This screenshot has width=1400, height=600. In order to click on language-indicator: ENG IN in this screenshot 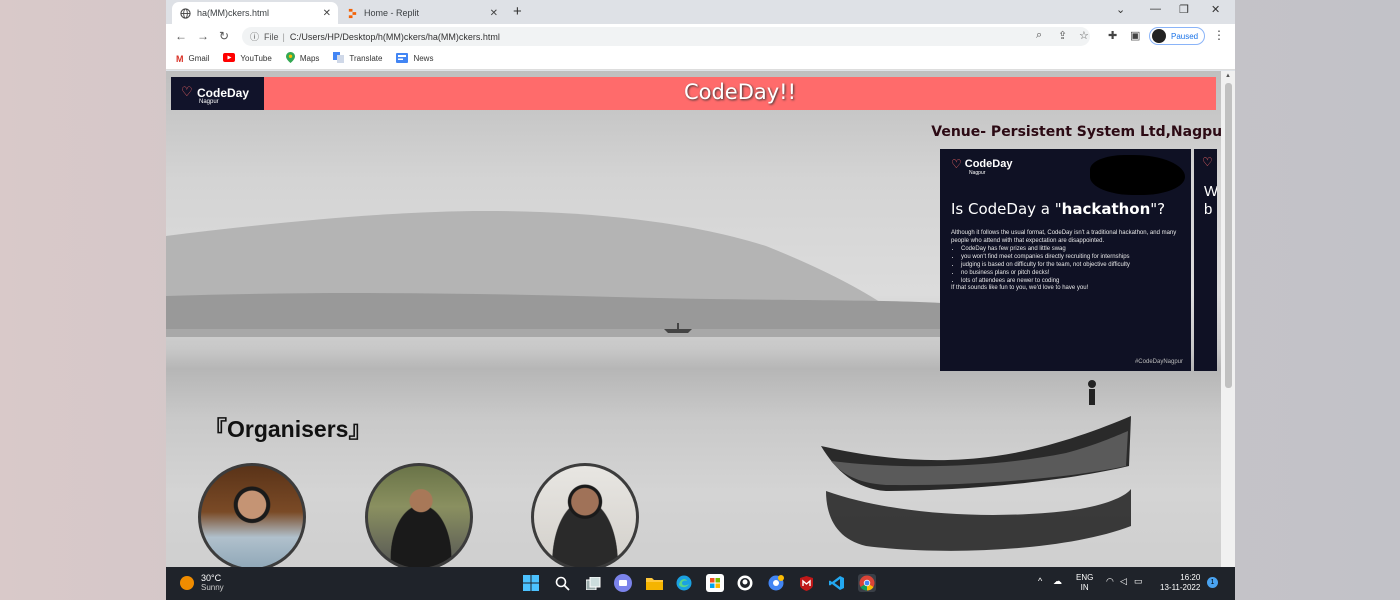, I will do `click(1084, 583)`.